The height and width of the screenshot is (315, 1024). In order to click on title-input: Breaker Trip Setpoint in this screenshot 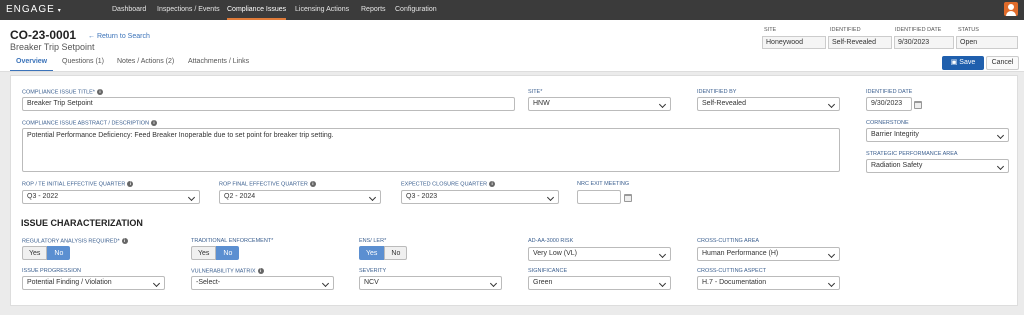, I will do `click(268, 104)`.